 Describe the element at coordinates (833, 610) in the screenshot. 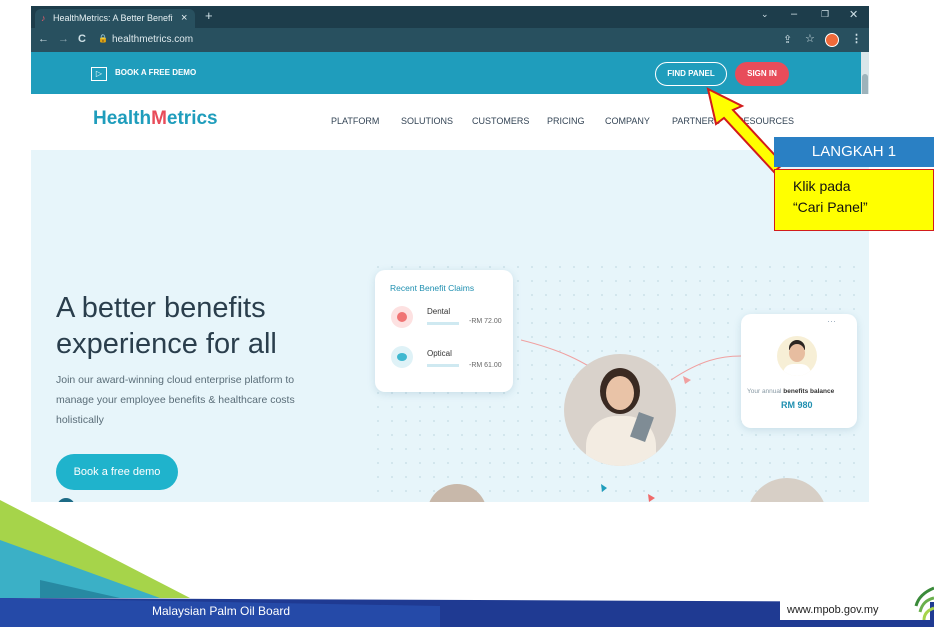

I see `footer-url: www.mpob.gov.my` at that location.